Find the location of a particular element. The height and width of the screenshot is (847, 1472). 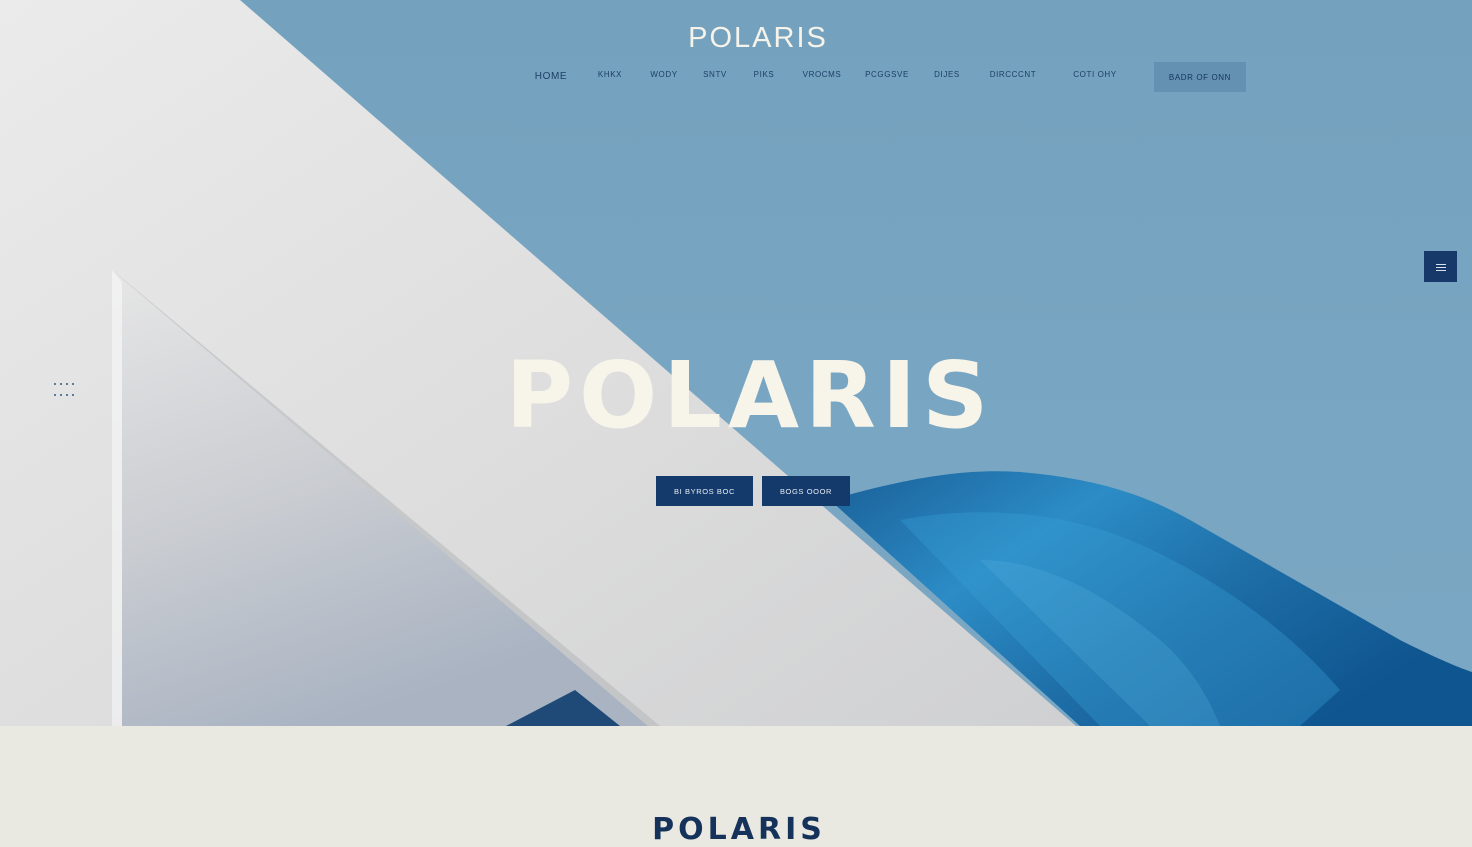

section-title: POLARIS is located at coordinates (739, 829).